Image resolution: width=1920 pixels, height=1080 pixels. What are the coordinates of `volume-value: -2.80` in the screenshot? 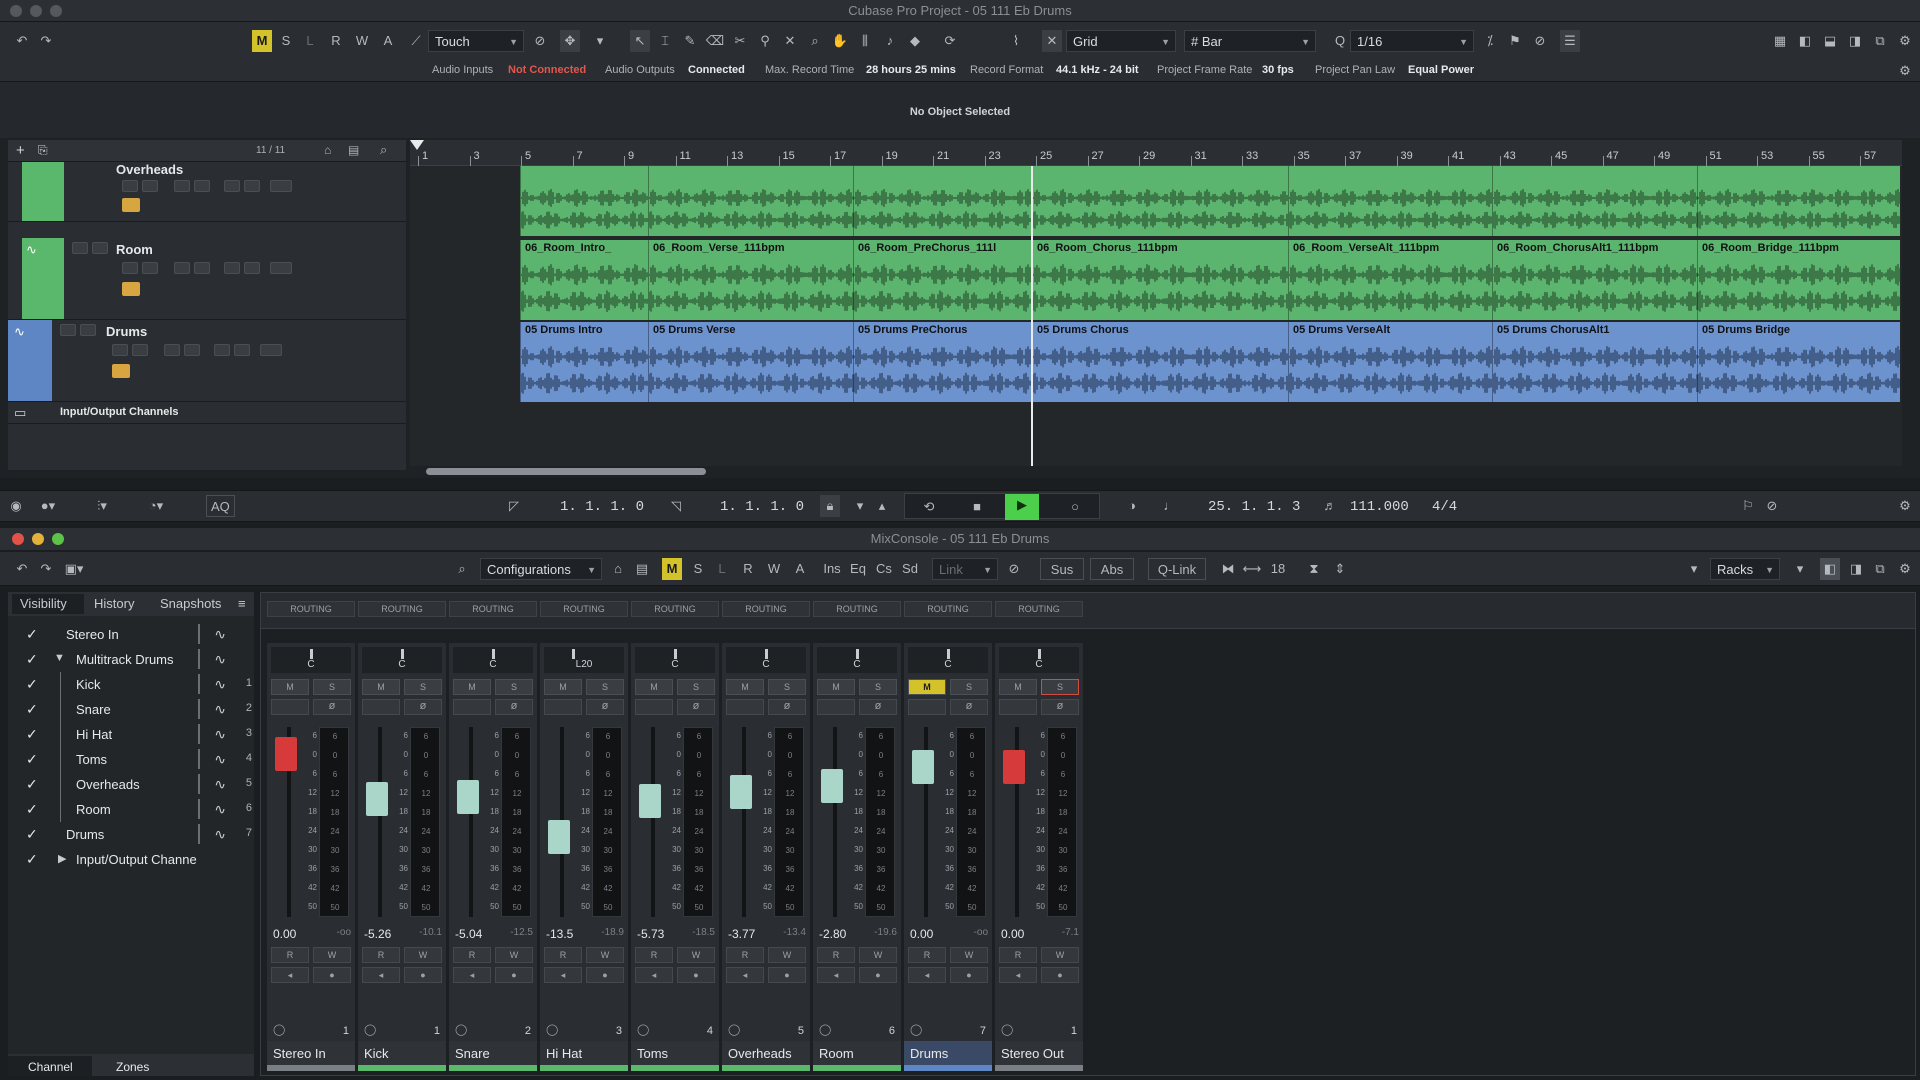 It's located at (832, 934).